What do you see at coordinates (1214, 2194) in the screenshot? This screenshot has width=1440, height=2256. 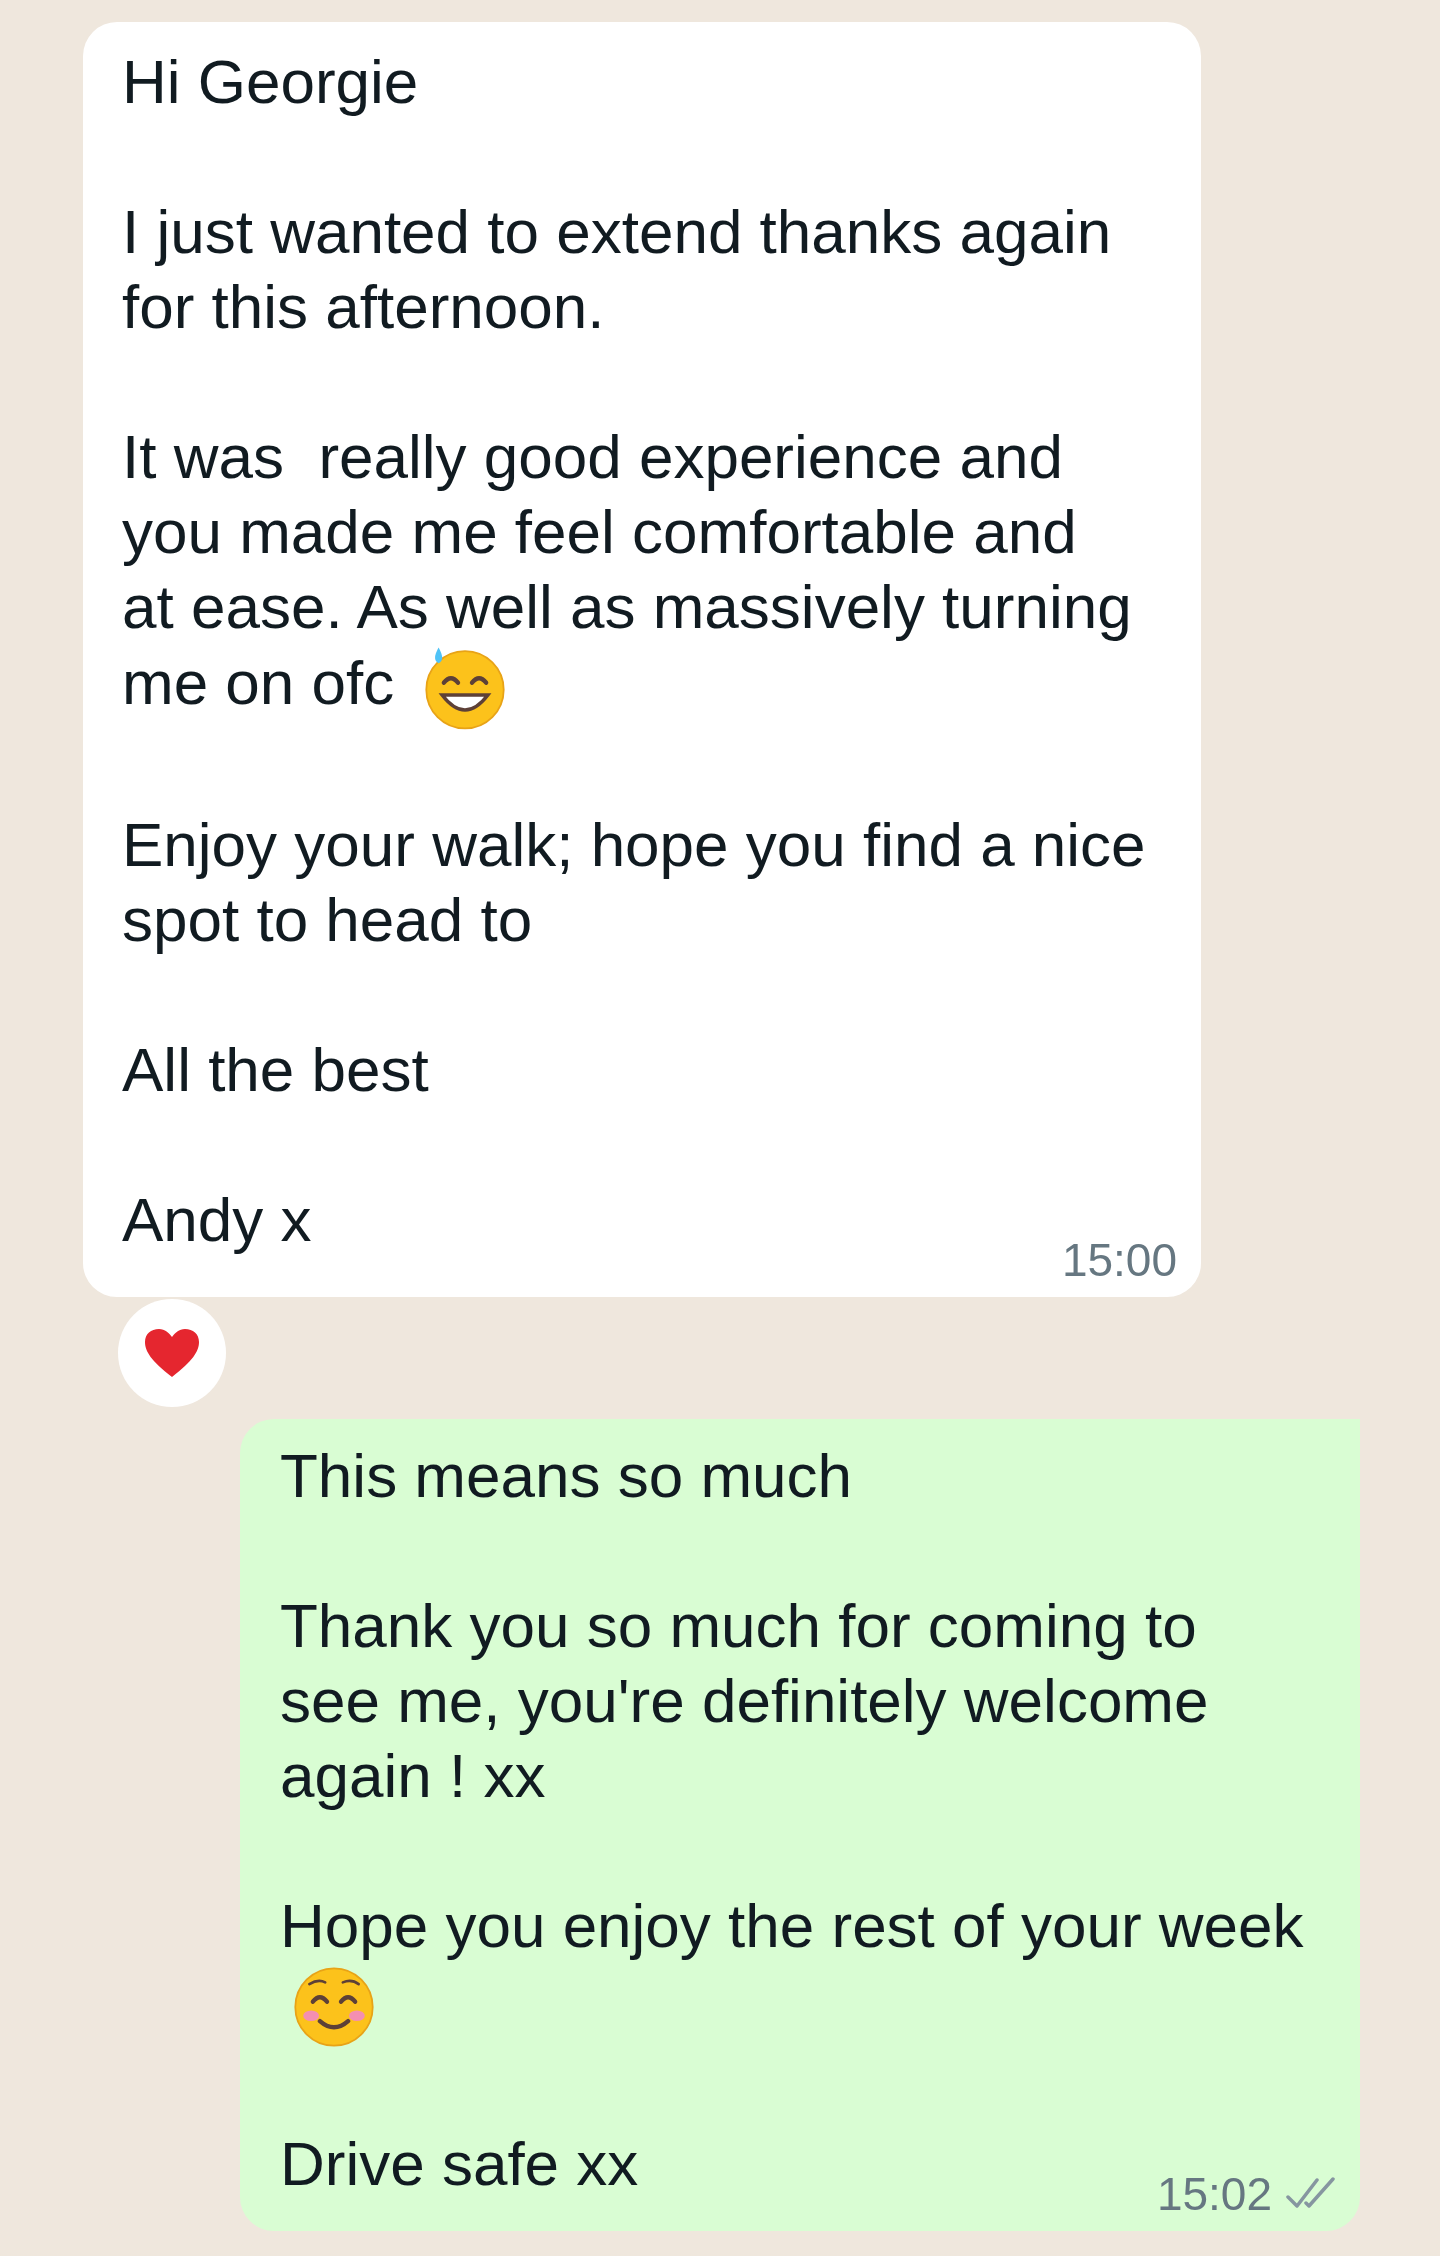 I see `message-time: 15:02` at bounding box center [1214, 2194].